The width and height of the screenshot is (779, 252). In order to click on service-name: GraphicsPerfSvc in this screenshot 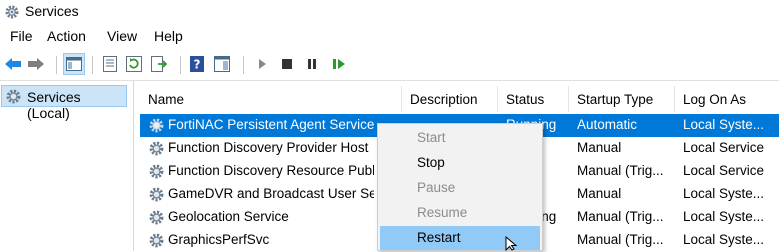, I will do `click(219, 239)`.